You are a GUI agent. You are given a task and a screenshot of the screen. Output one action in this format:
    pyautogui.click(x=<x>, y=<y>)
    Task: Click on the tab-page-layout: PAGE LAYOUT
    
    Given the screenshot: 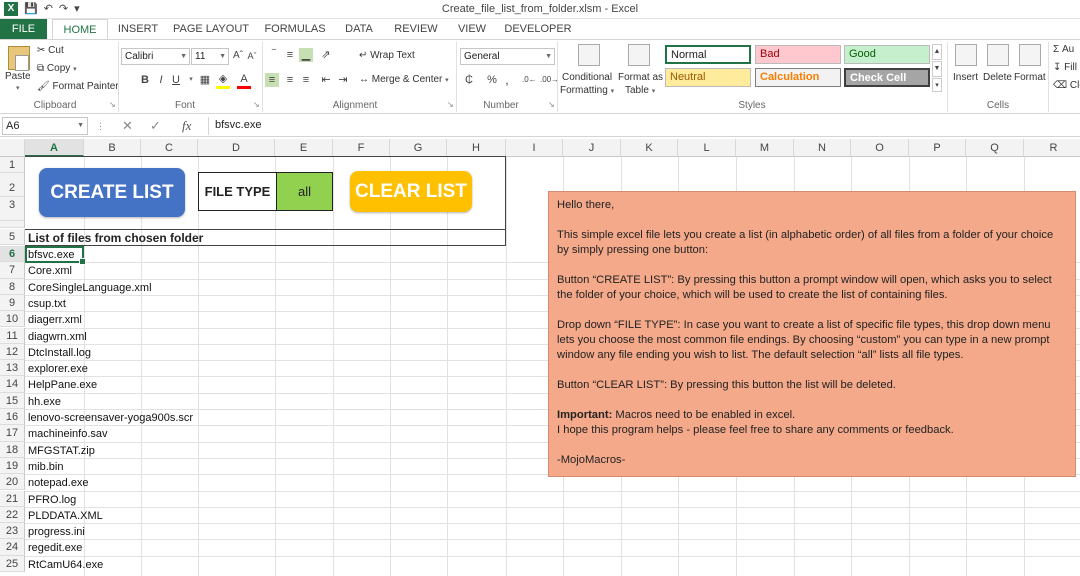 What is the action you would take?
    pyautogui.click(x=211, y=29)
    